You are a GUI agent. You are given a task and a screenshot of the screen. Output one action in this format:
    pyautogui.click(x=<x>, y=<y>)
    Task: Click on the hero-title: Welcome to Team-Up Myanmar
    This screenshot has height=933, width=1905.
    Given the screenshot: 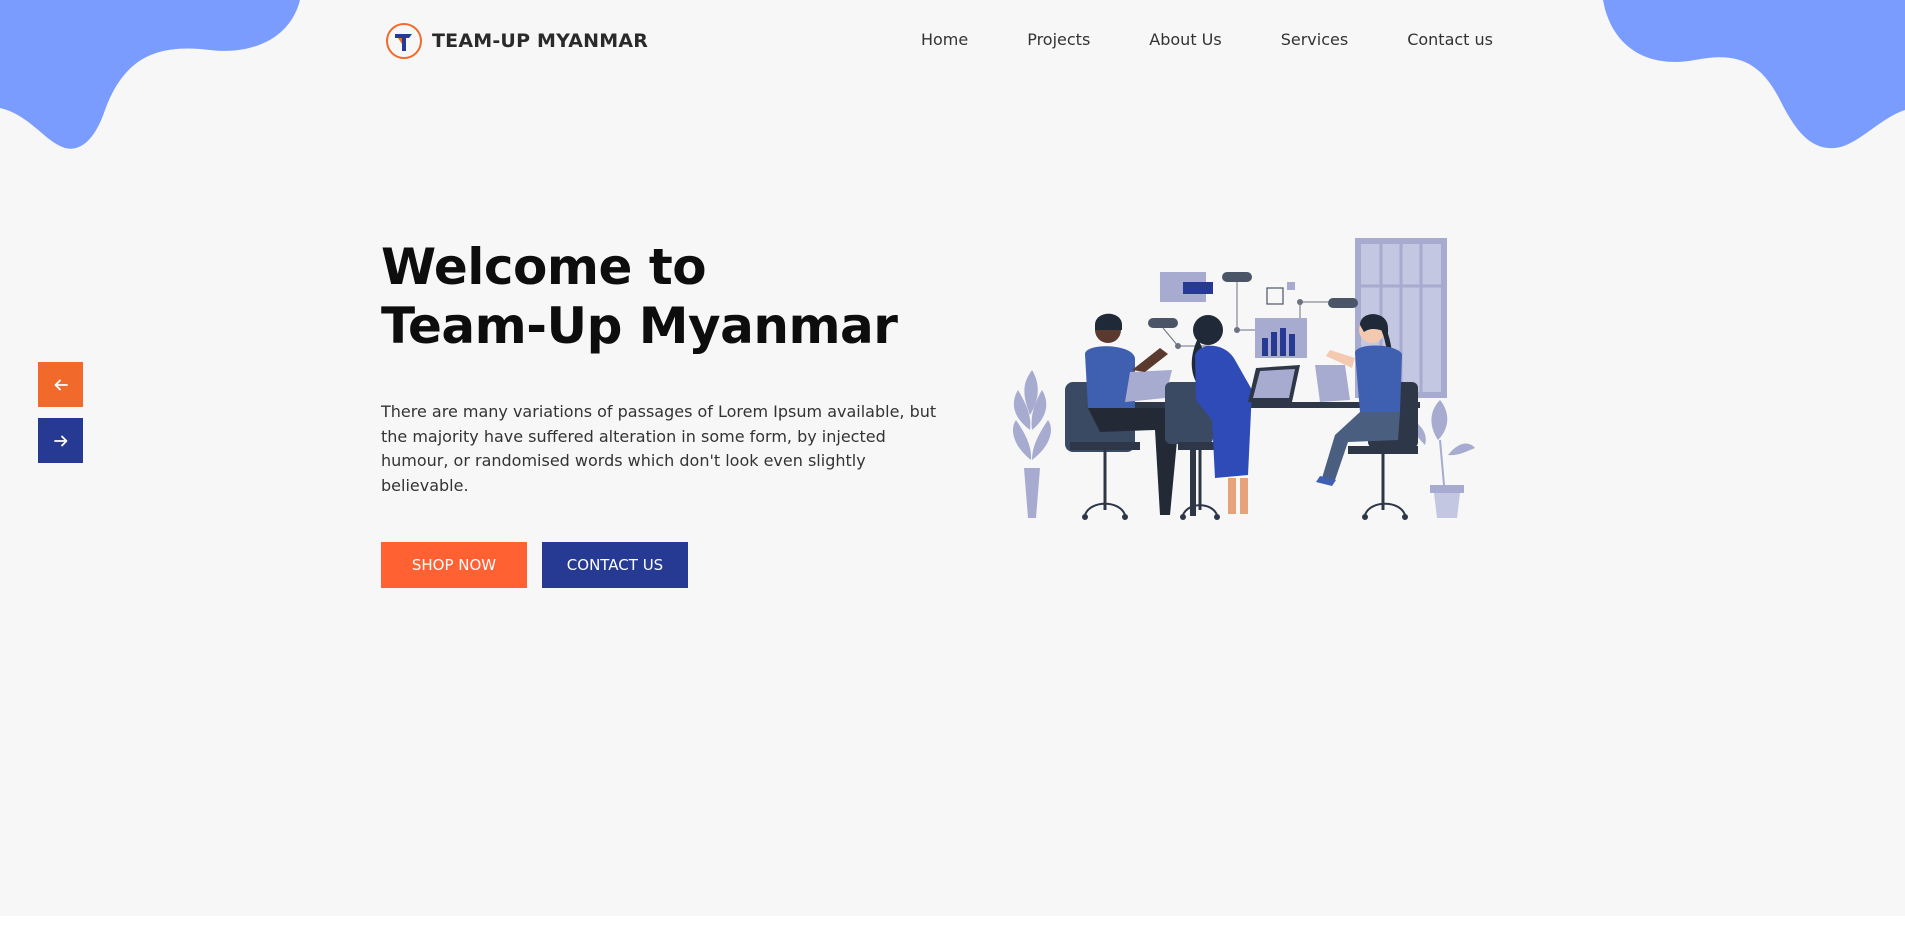 What is the action you would take?
    pyautogui.click(x=639, y=297)
    